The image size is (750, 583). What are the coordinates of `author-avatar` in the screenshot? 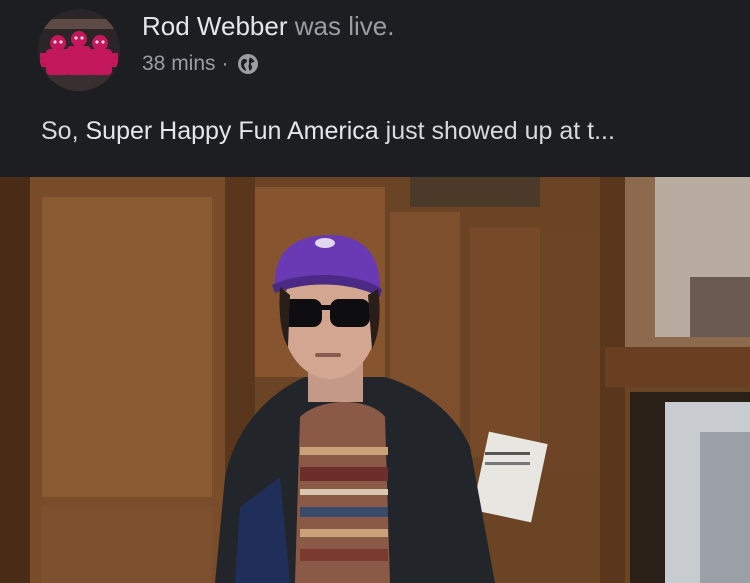 It's located at (79, 50).